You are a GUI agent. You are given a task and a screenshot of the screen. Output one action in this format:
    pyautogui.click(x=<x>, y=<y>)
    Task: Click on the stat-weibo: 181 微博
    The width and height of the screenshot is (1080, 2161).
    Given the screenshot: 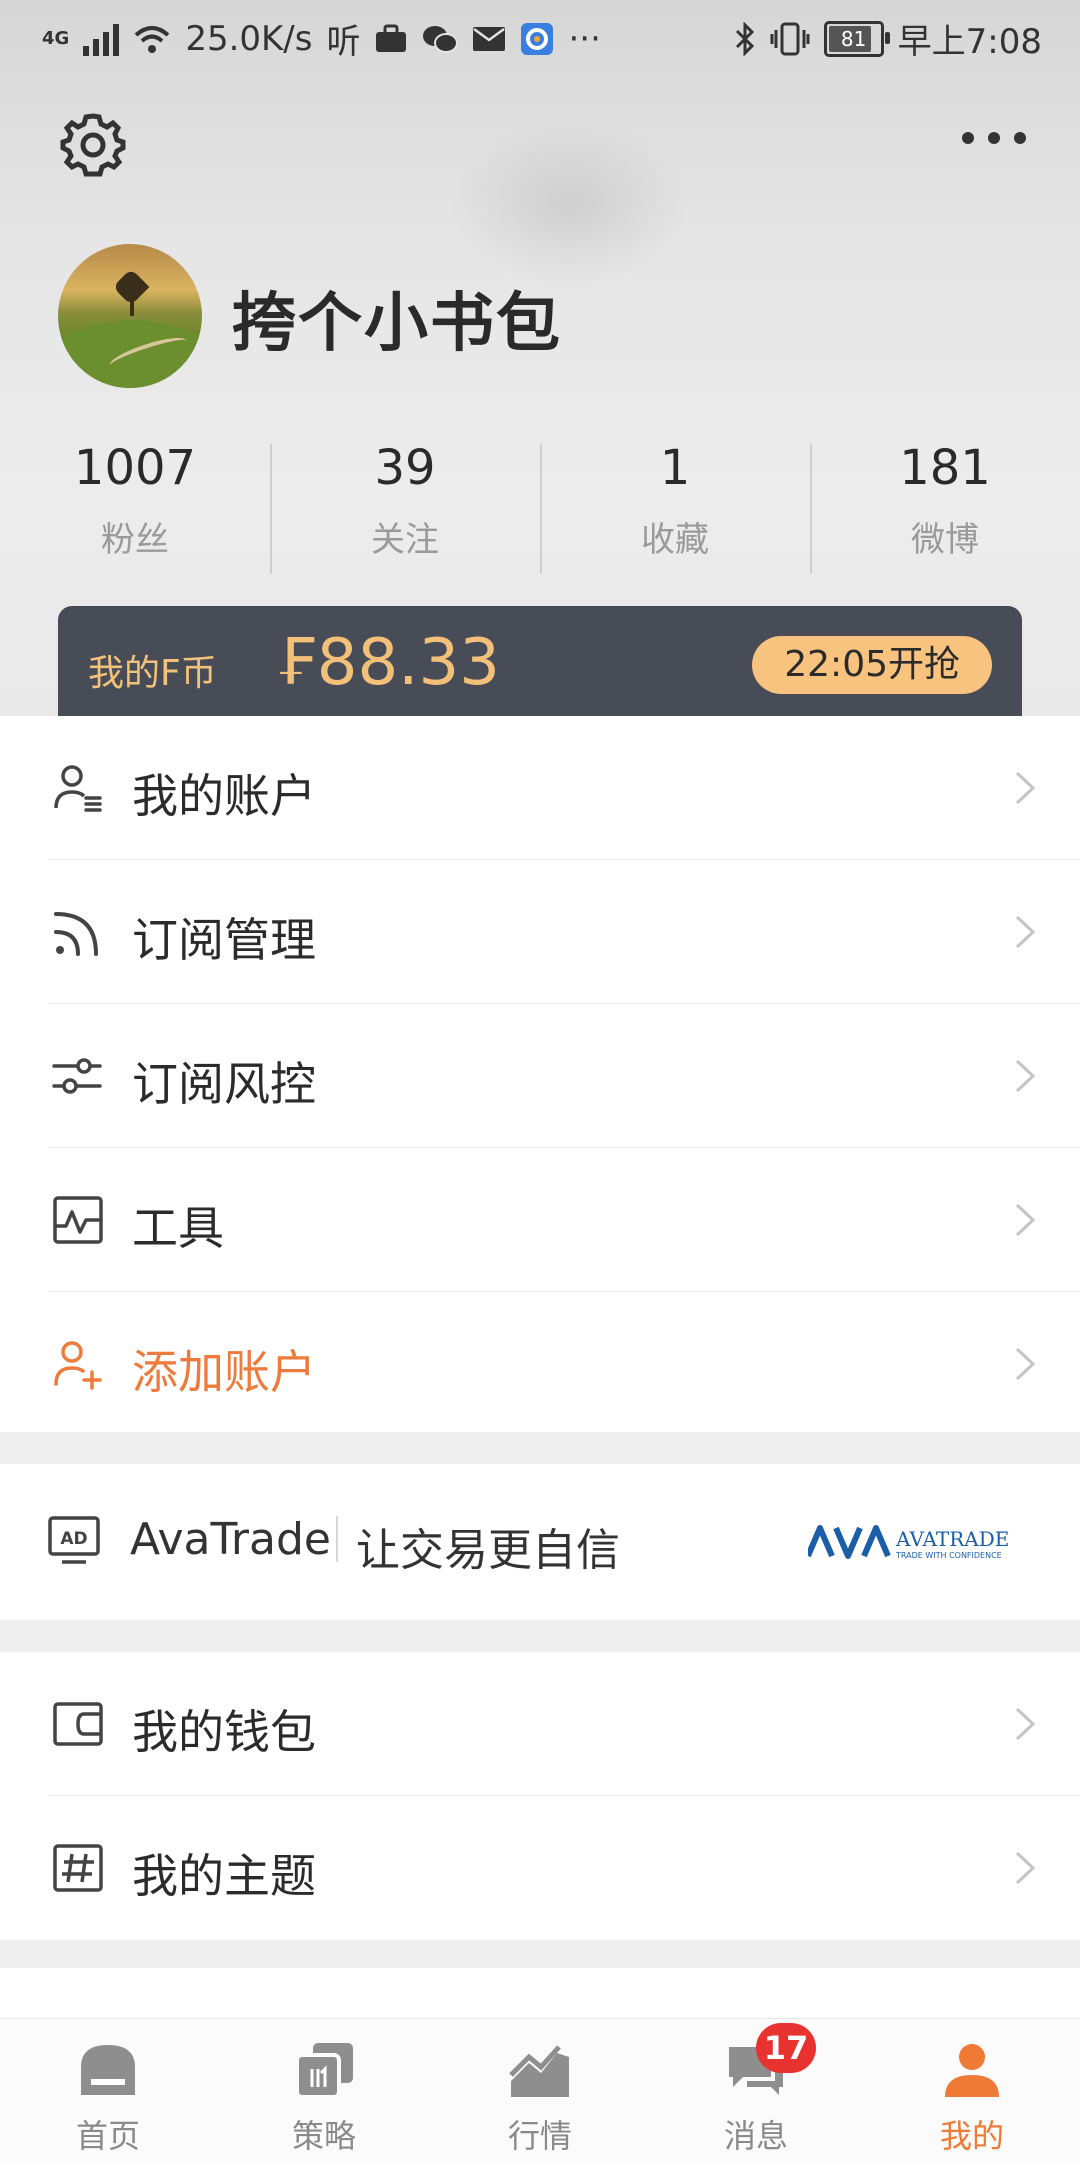 What is the action you would take?
    pyautogui.click(x=945, y=510)
    